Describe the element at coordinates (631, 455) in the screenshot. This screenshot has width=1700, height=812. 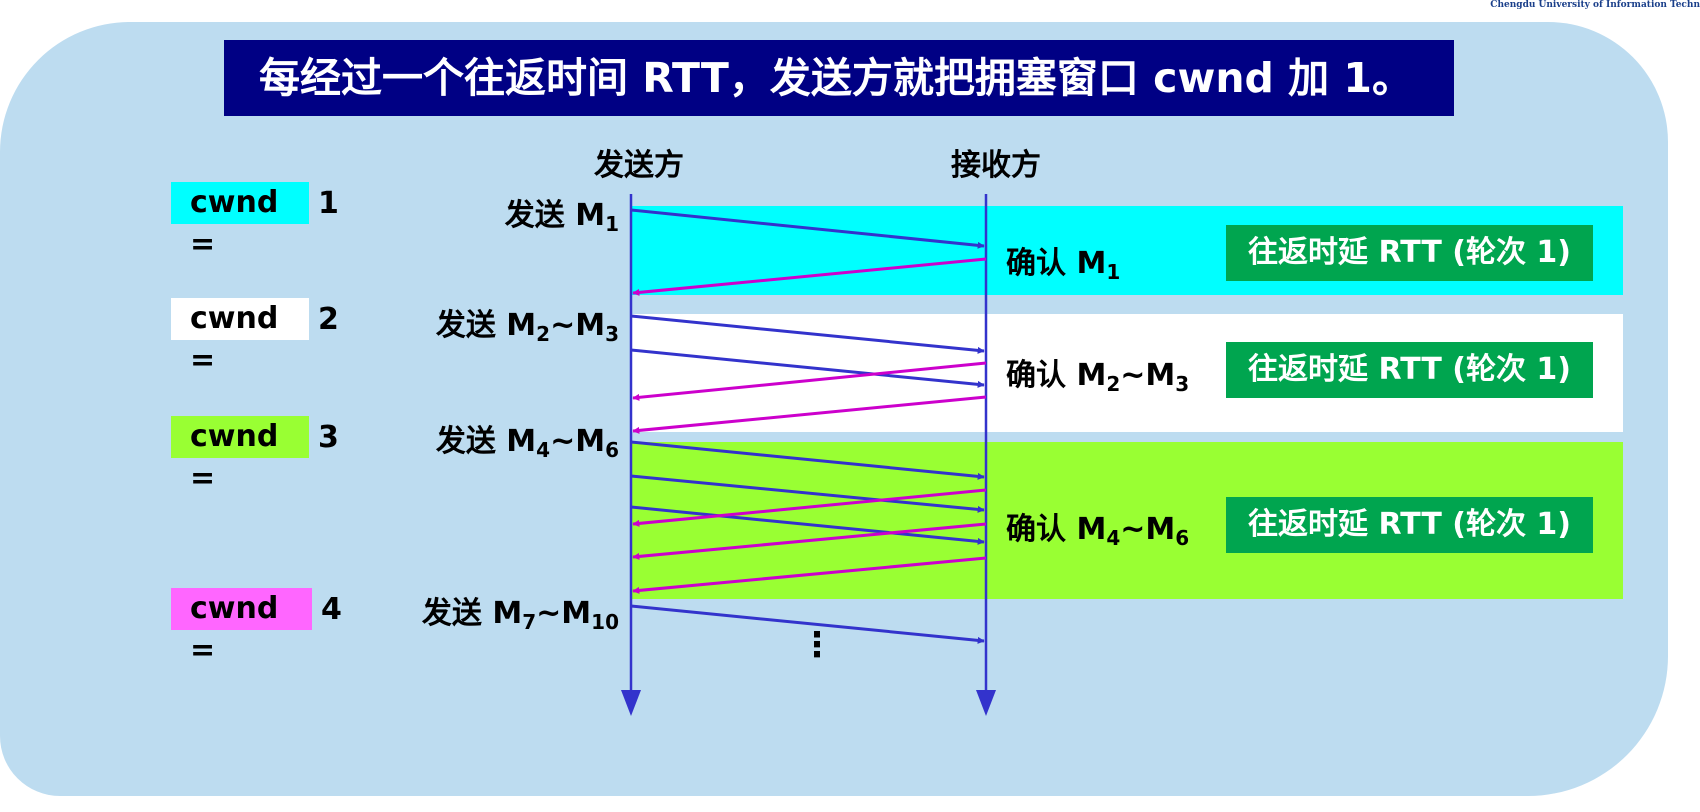
I see `sender-timeline` at that location.